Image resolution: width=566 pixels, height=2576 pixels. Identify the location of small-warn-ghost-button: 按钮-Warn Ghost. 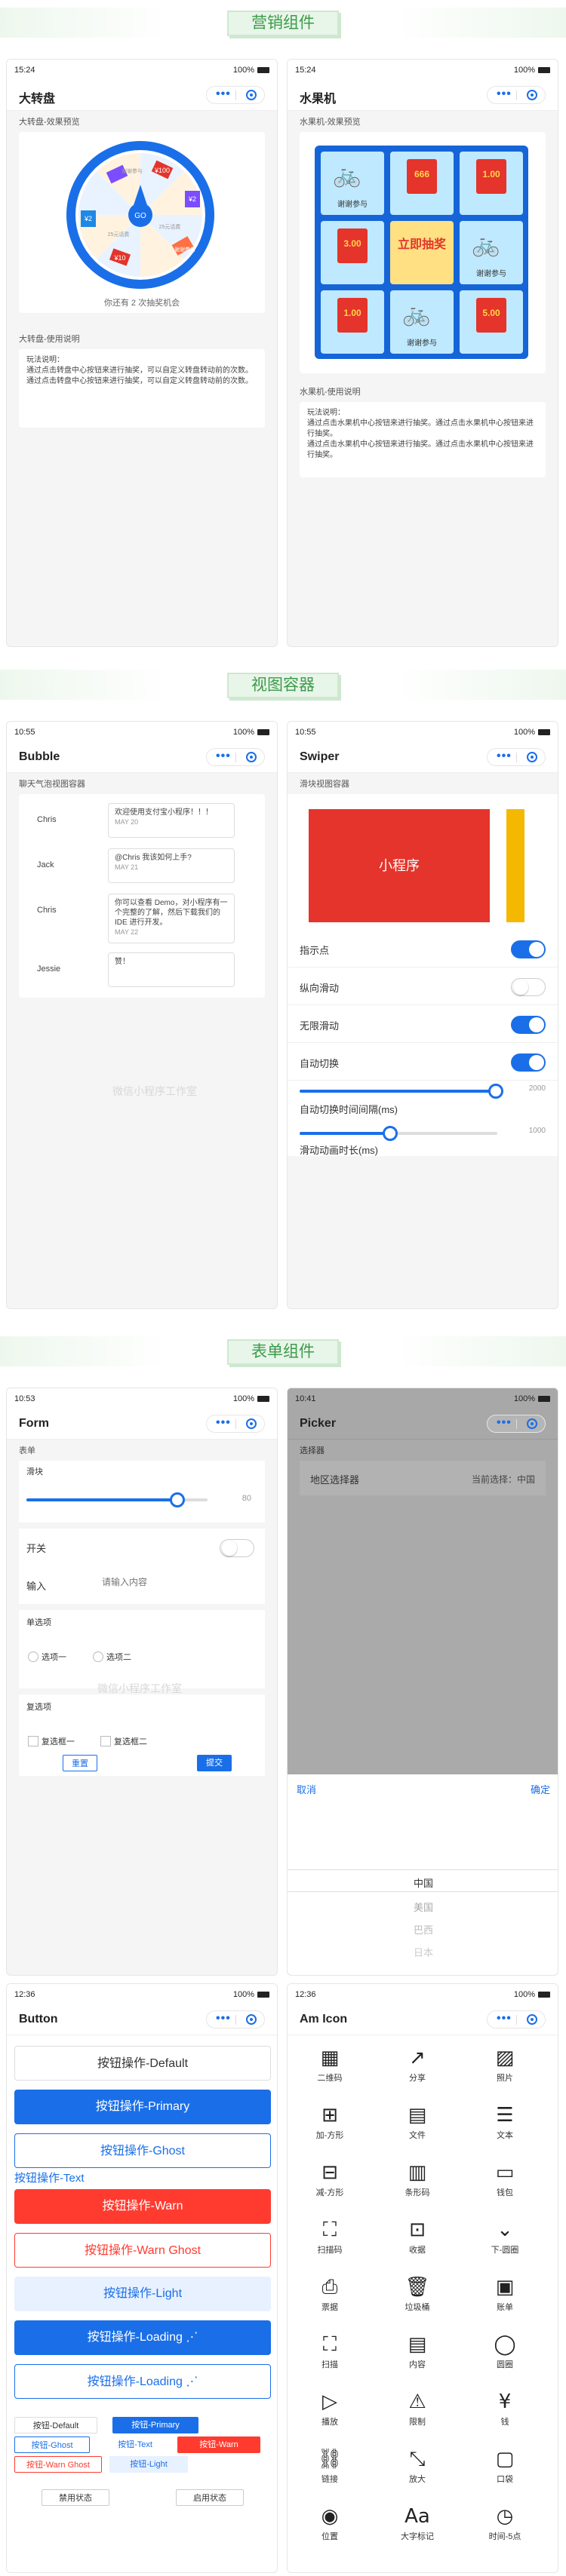
(58, 2464).